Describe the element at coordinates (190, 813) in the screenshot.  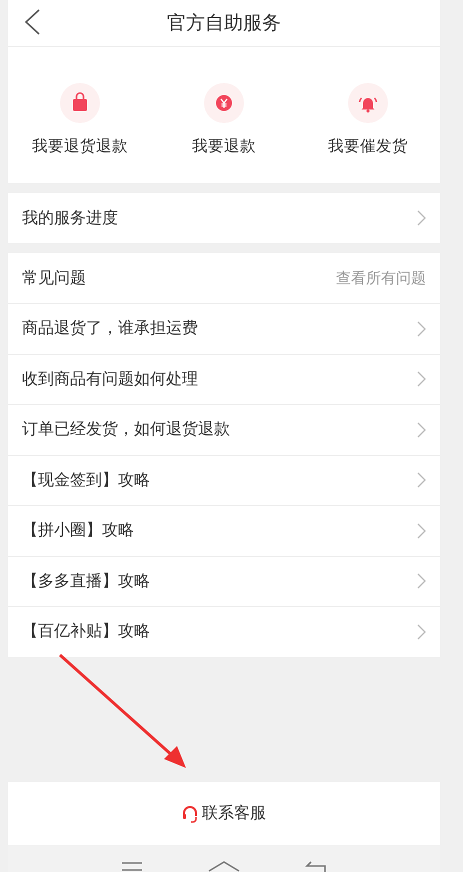
I see `headset-icon` at that location.